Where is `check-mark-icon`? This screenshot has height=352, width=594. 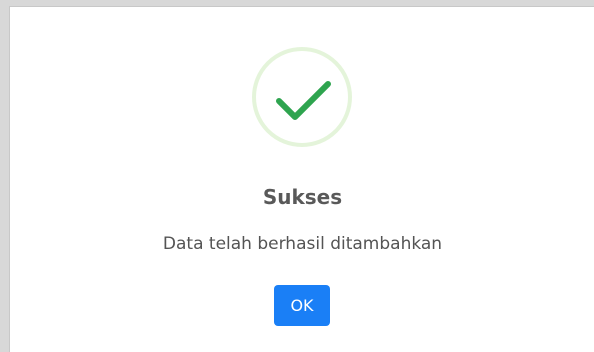 check-mark-icon is located at coordinates (303, 100).